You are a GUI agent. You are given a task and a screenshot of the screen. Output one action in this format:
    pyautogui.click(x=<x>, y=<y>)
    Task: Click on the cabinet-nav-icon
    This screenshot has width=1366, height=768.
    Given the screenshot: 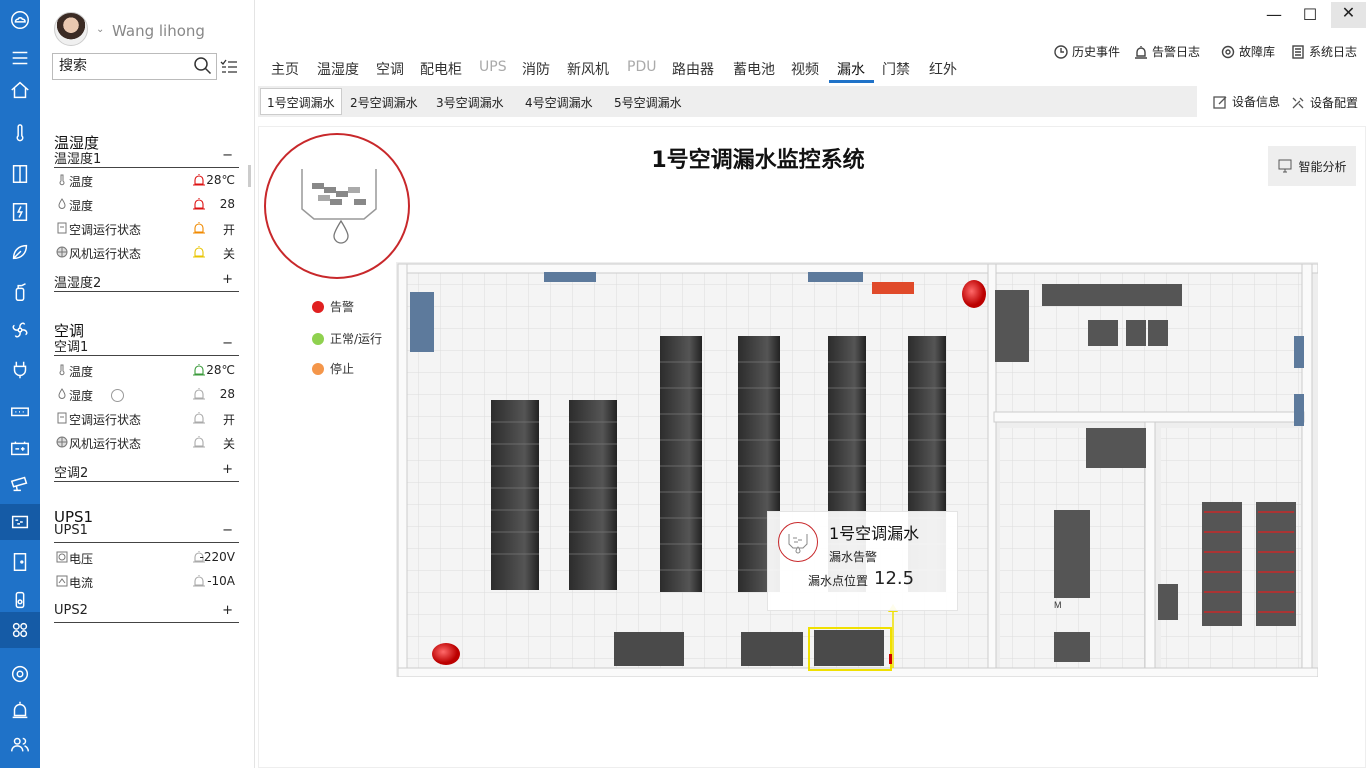 What is the action you would take?
    pyautogui.click(x=20, y=174)
    